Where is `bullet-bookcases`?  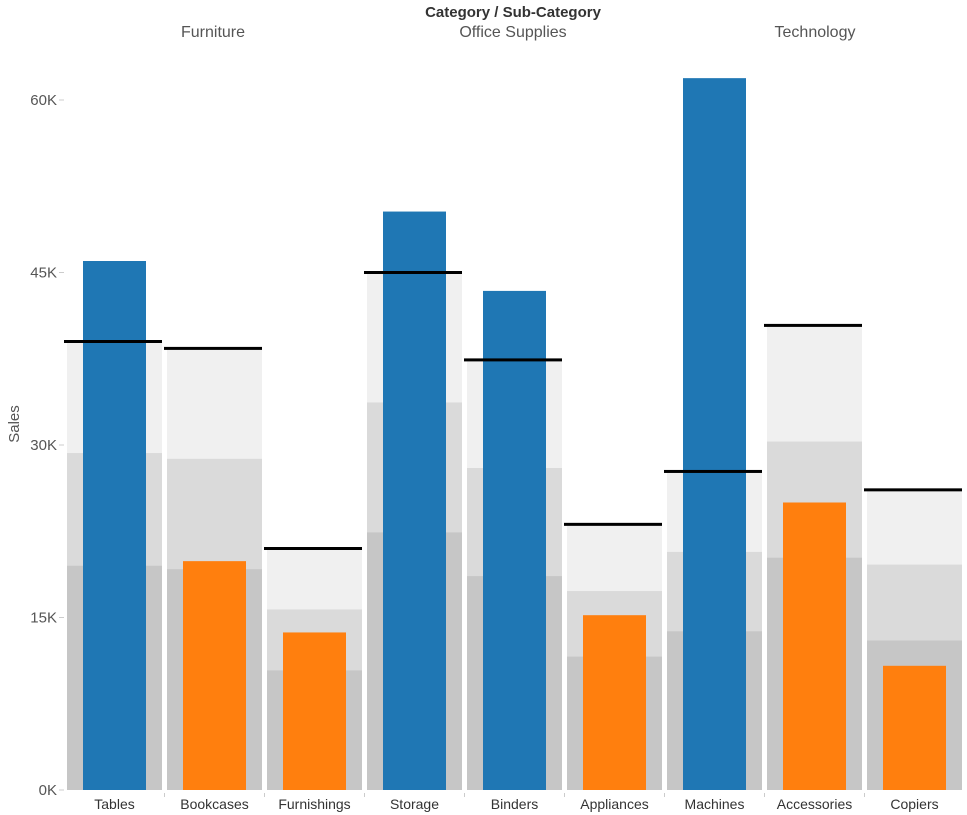 bullet-bookcases is located at coordinates (213, 568).